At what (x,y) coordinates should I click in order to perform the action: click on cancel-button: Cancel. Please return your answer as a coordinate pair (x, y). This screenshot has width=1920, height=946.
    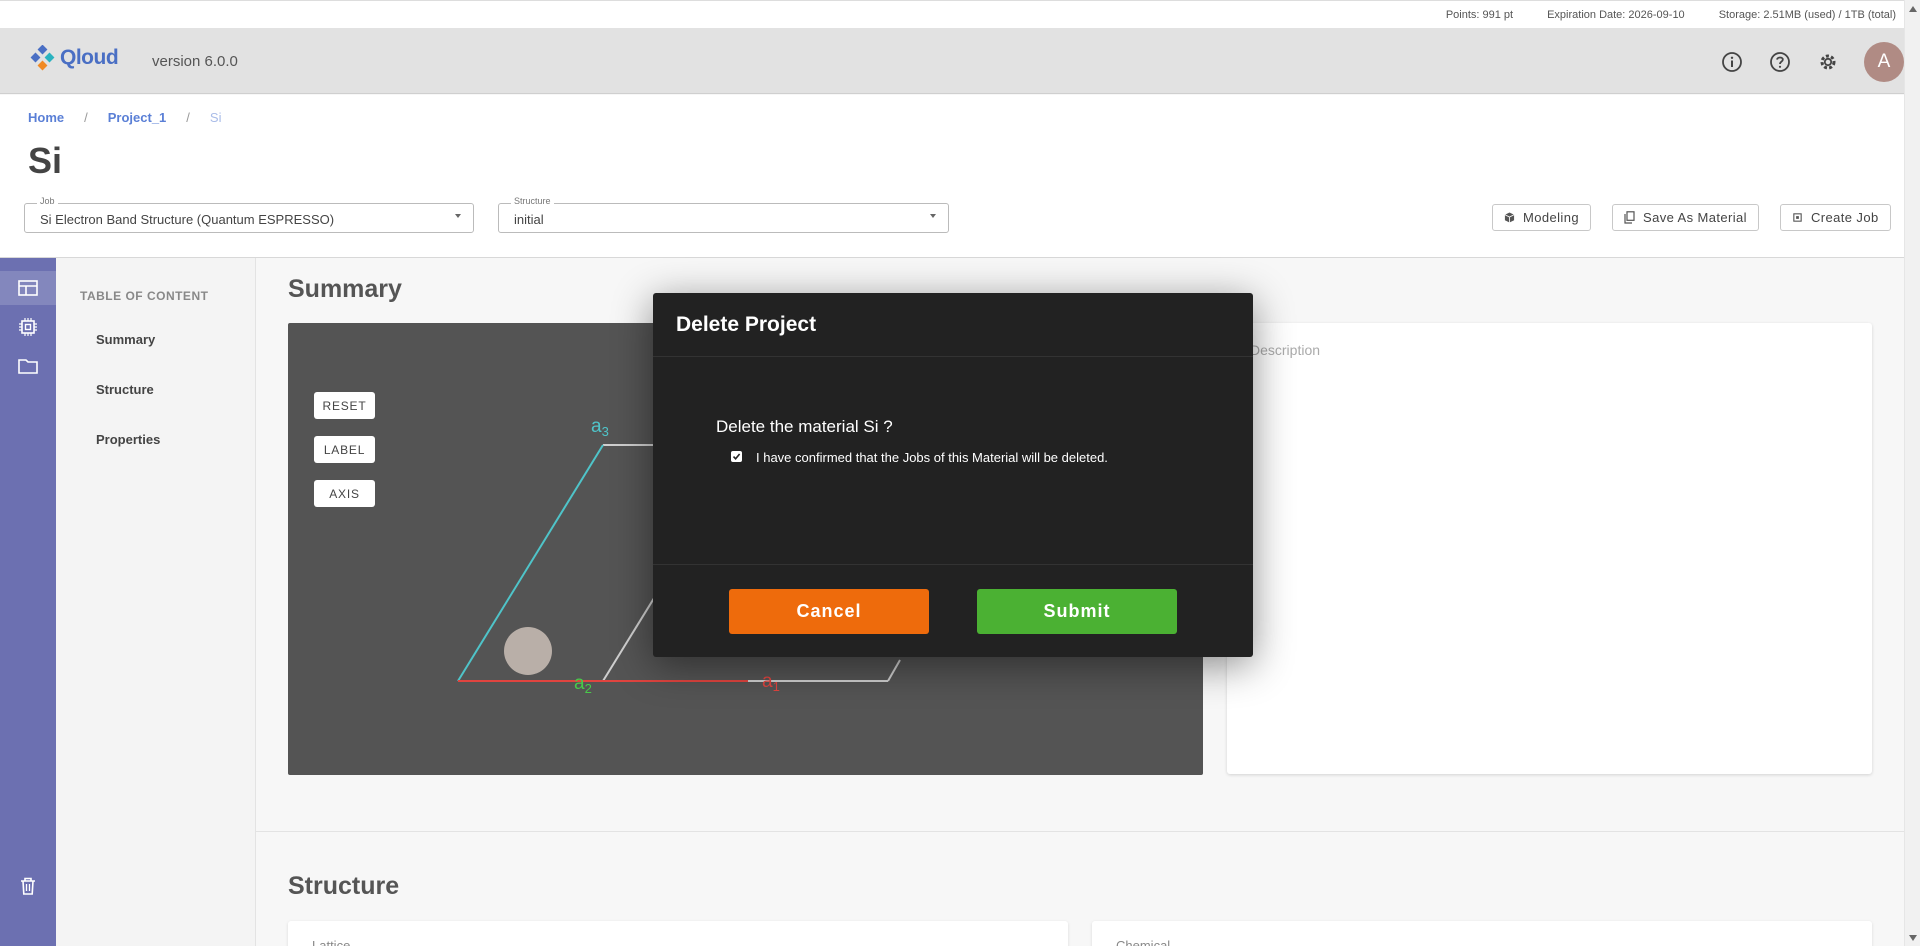
    Looking at the image, I should click on (829, 611).